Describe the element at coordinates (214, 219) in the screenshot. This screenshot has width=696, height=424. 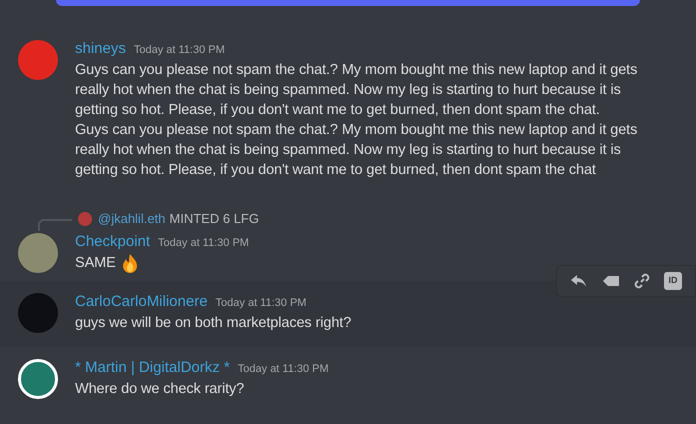
I see `reply-text: MINTED 6 LFG` at that location.